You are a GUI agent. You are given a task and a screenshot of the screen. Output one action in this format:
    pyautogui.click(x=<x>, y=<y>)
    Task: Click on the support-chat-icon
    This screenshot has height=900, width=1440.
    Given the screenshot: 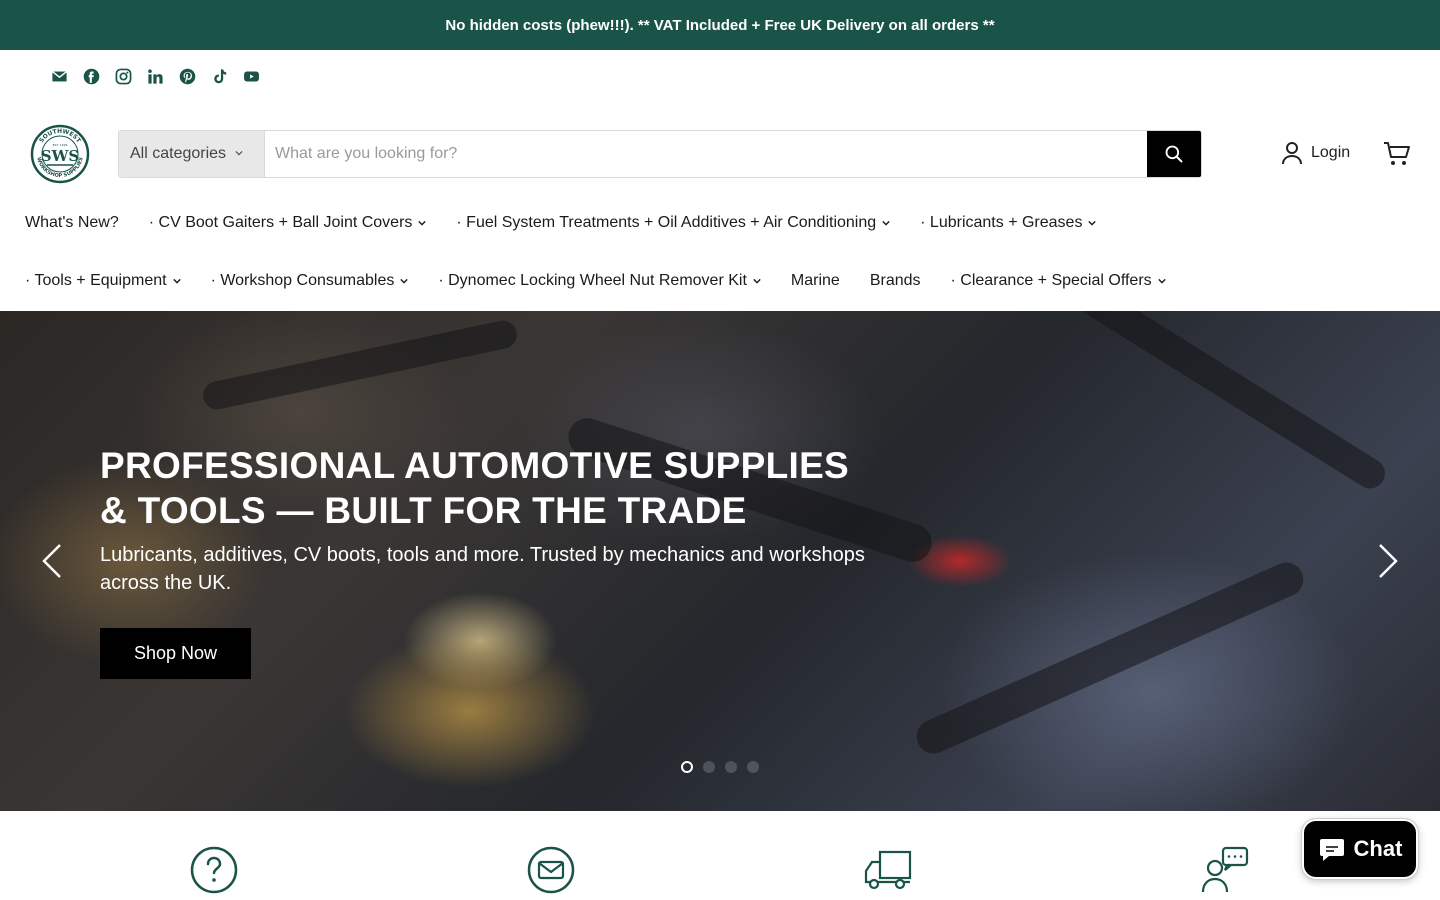 What is the action you would take?
    pyautogui.click(x=1225, y=870)
    